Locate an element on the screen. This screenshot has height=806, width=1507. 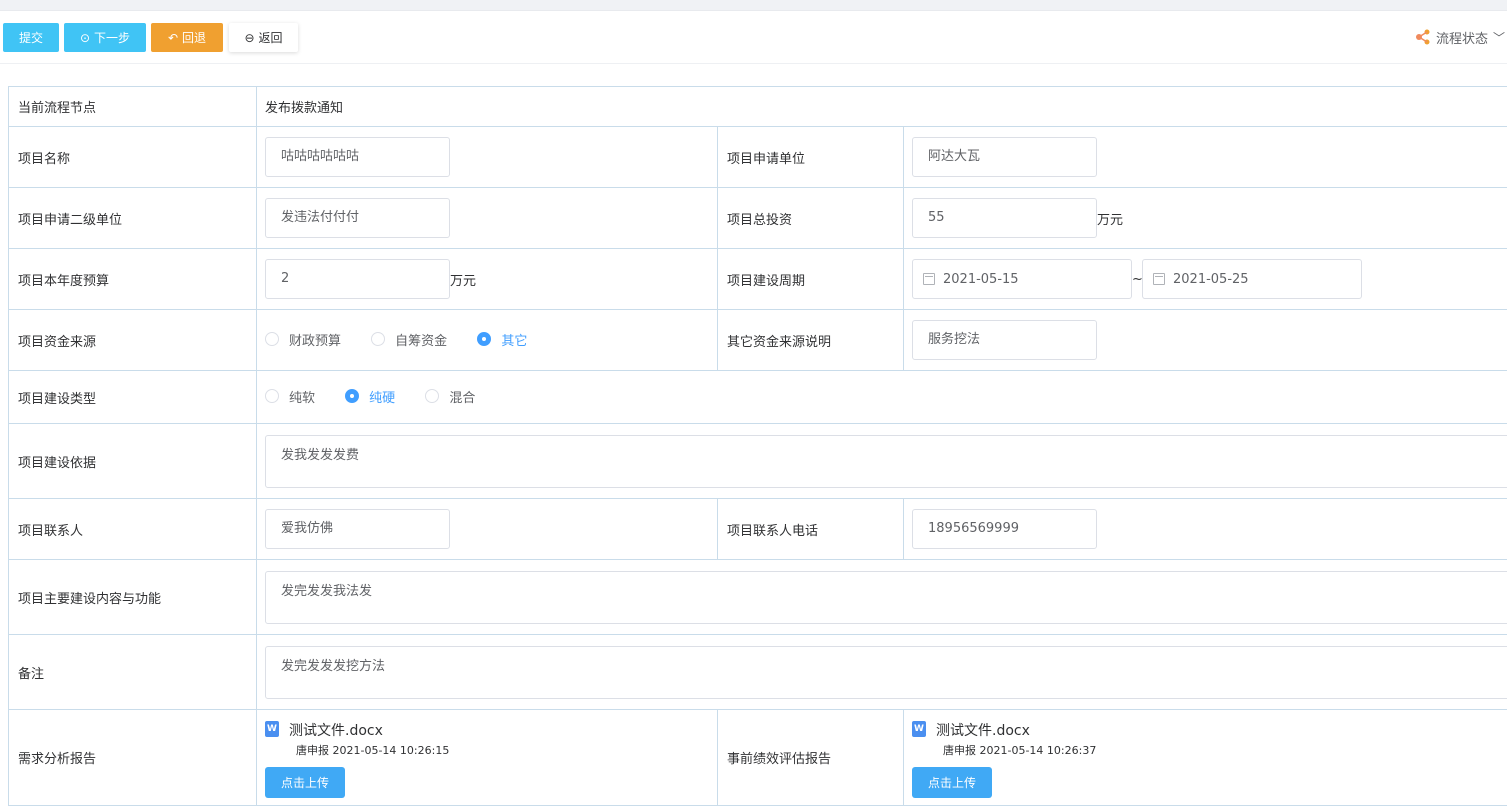
perf-report-label: 事前绩效评估报告 is located at coordinates (810, 757).